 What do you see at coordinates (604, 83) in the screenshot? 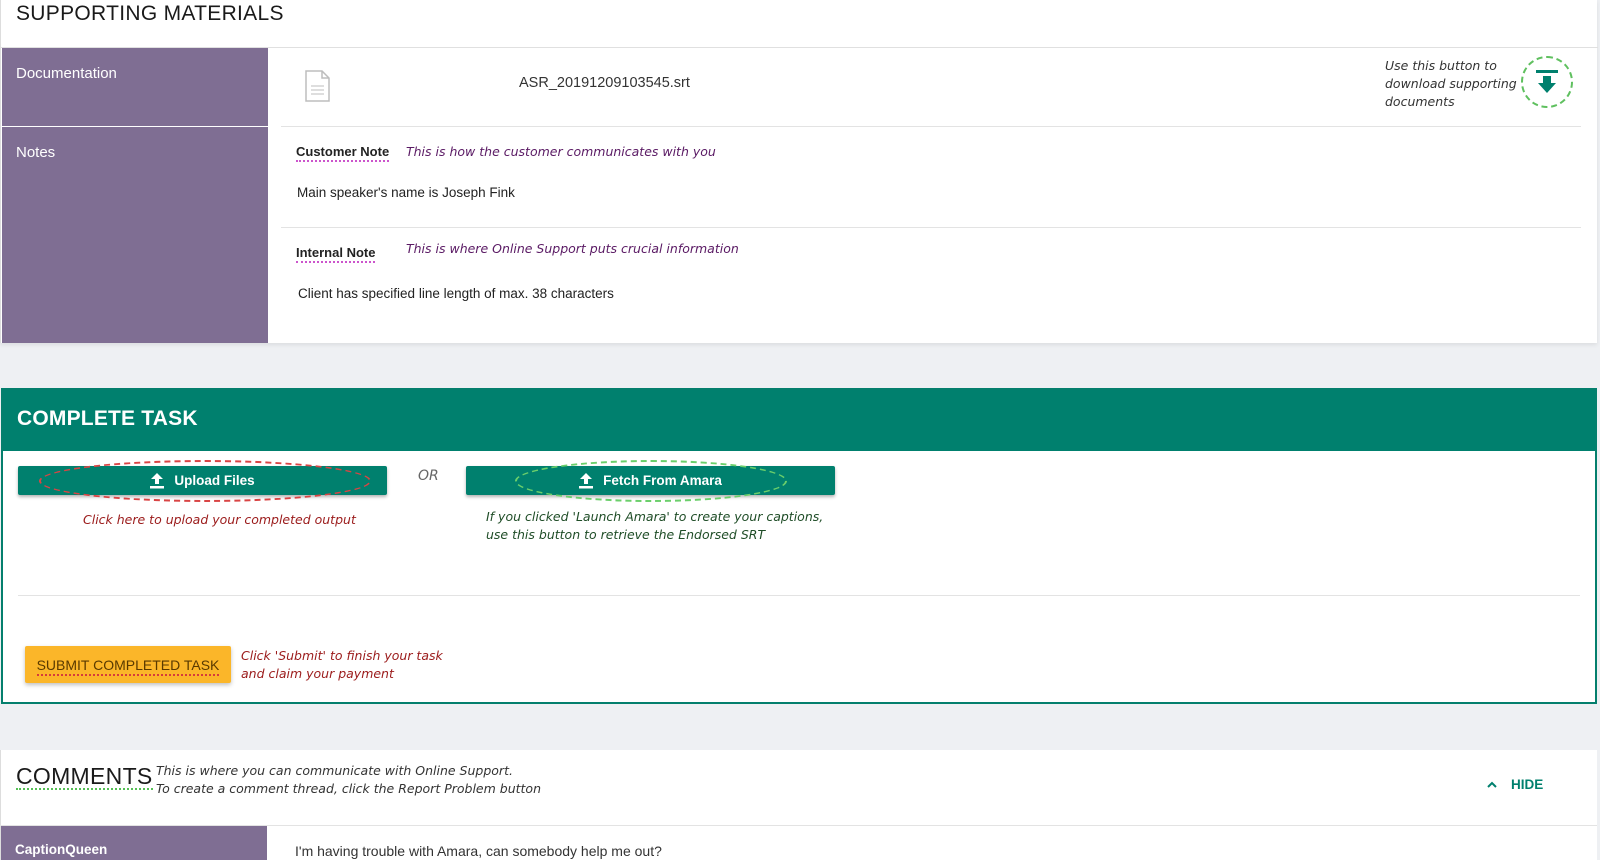
I see `document-file-name: ASR_20191209103545.srt` at bounding box center [604, 83].